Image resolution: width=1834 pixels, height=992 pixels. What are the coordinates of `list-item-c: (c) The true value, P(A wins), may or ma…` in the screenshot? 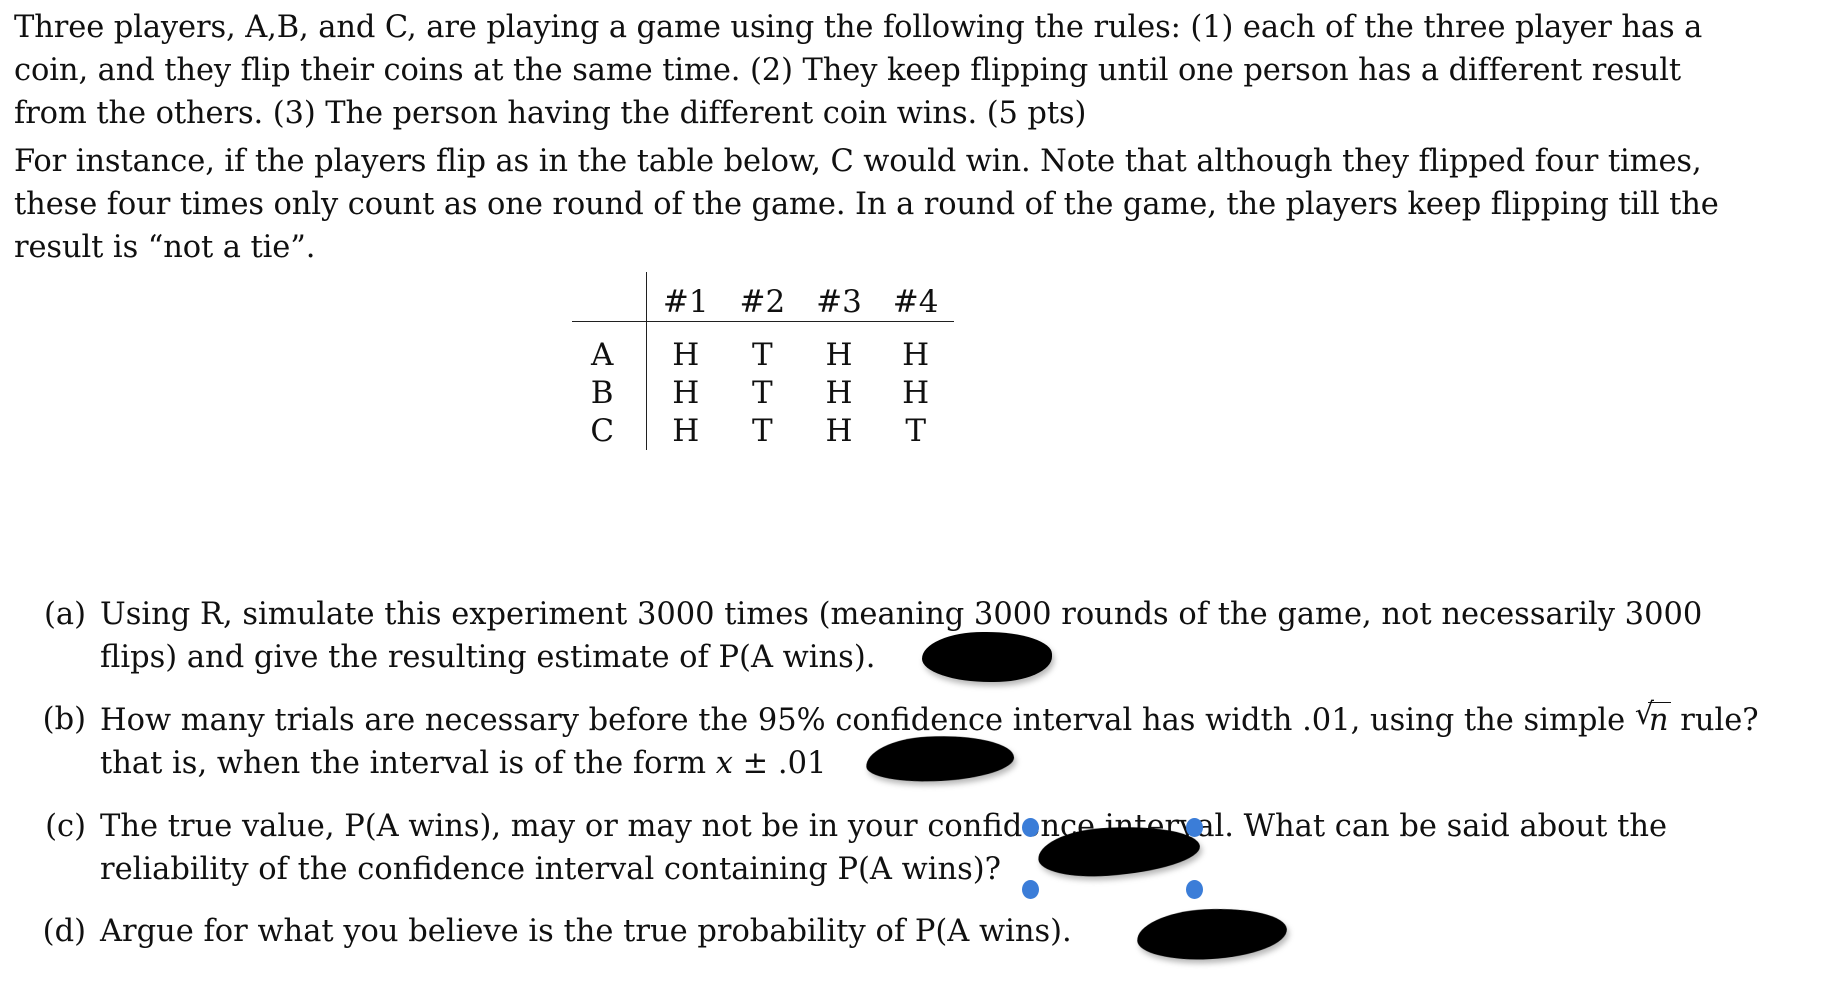 It's located at (917, 848).